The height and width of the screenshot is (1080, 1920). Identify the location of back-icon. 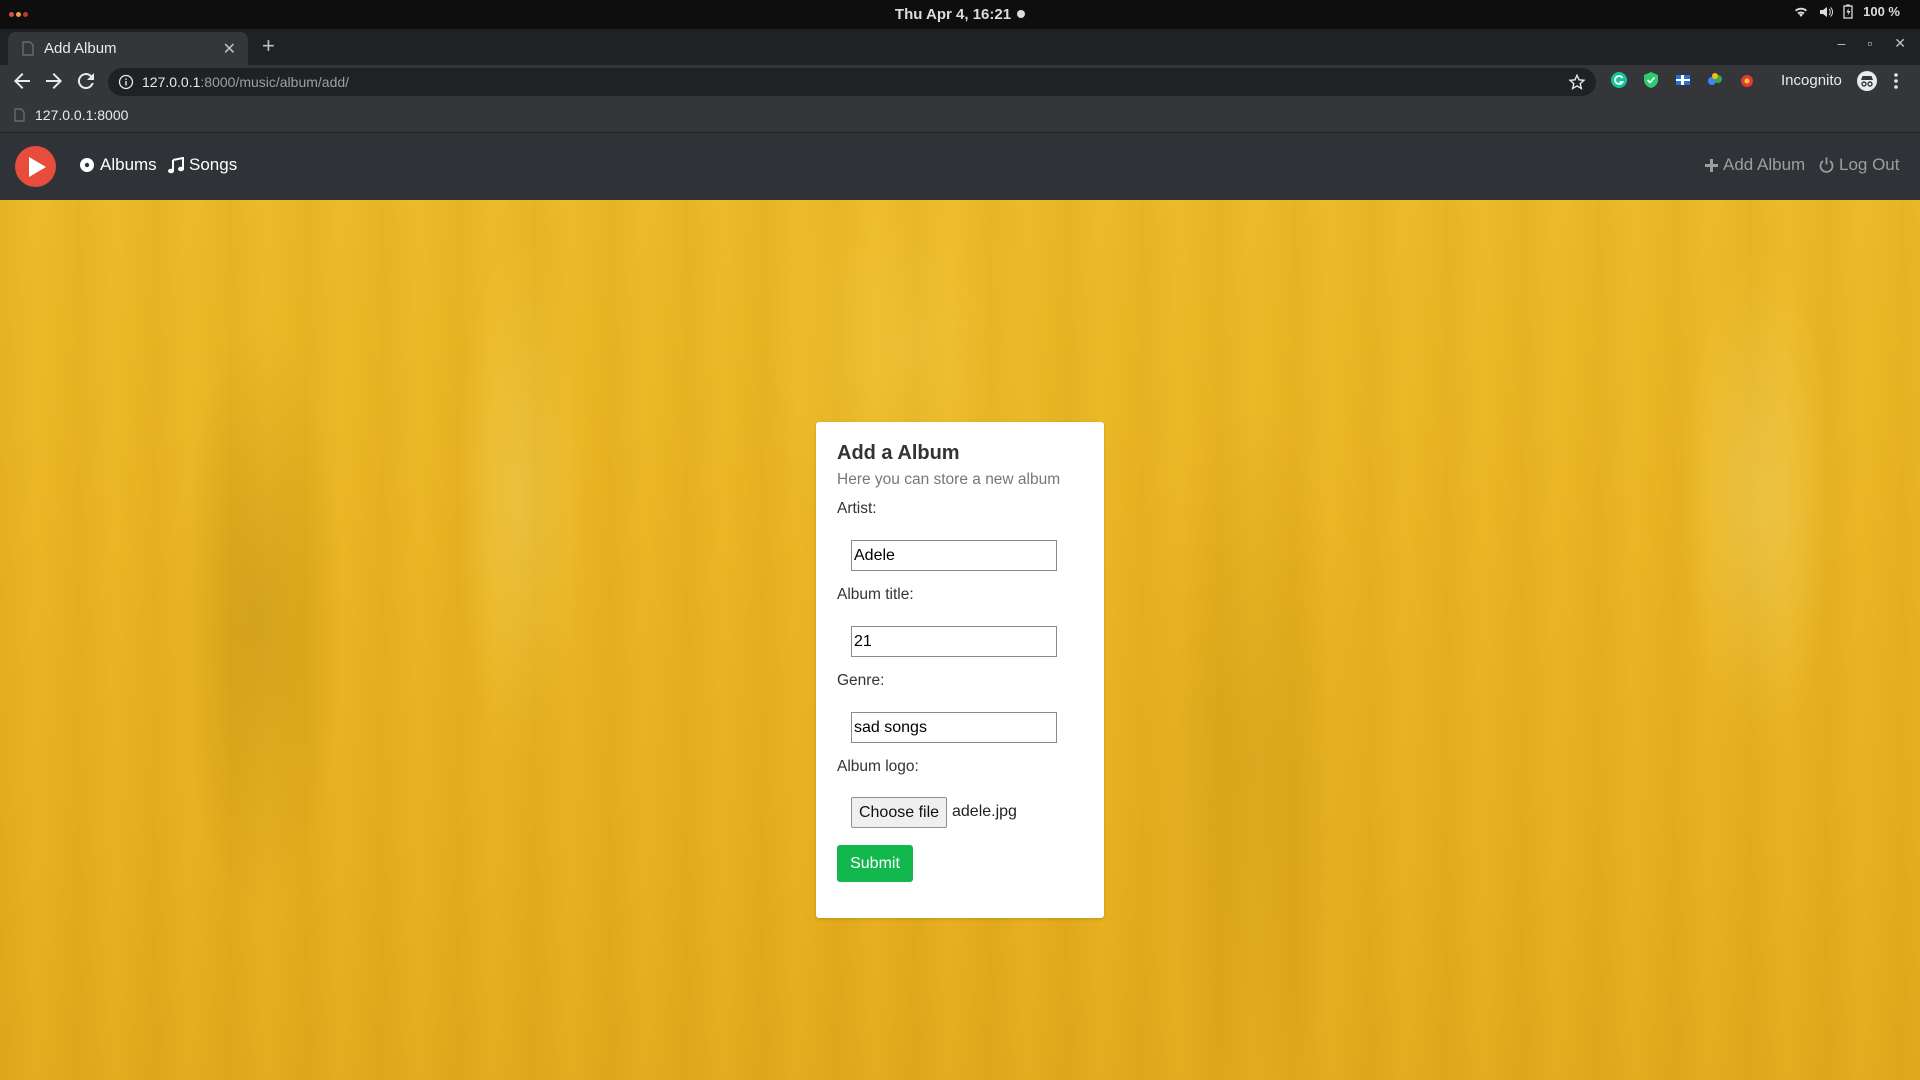
(22, 81).